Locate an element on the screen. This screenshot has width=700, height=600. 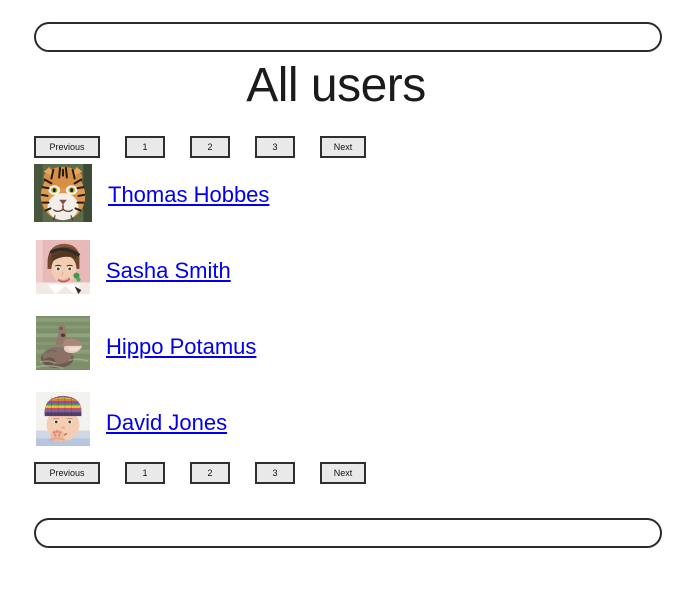
bottom-rounded-bar is located at coordinates (348, 533).